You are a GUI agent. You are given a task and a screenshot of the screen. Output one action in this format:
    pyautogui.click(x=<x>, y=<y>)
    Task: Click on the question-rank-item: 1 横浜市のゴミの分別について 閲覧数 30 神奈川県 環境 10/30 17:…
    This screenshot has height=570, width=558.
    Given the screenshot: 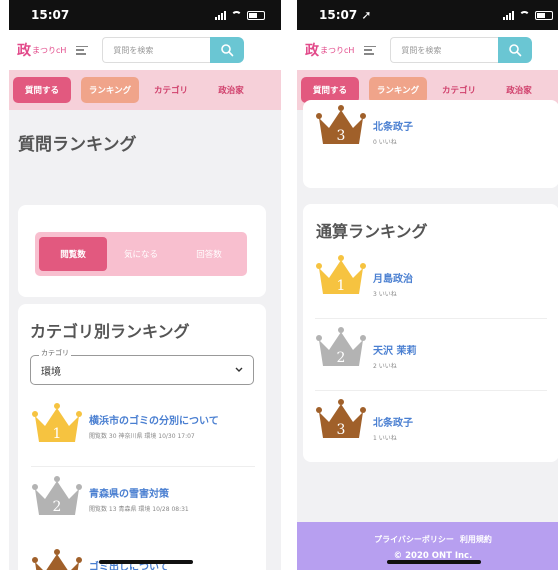 What is the action you would take?
    pyautogui.click(x=125, y=424)
    